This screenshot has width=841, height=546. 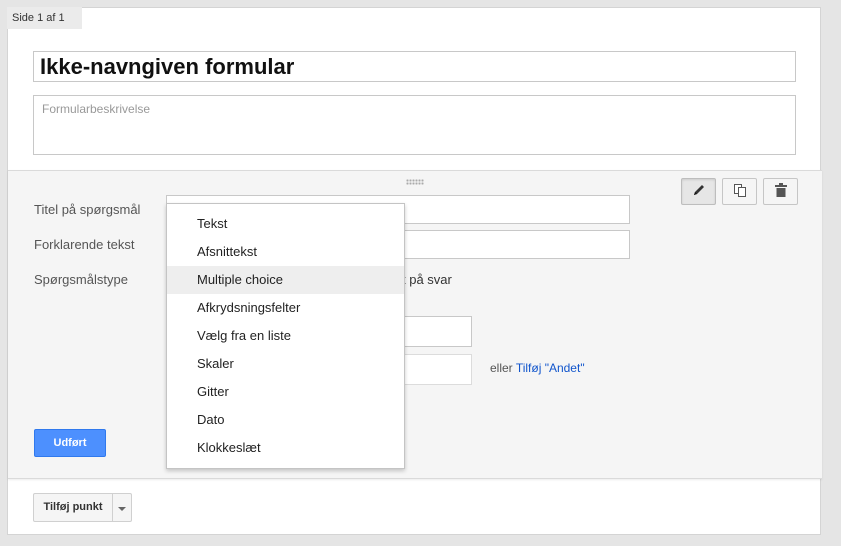 I want to click on menu-item-choose-from-list: Vælg fra en liste, so click(x=285, y=336).